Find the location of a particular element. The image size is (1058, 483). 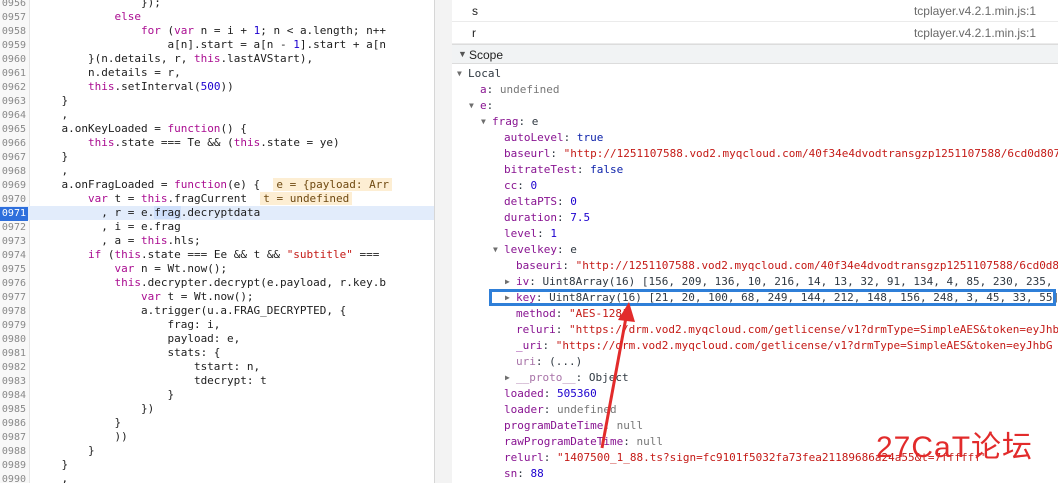

line-number: 0958 is located at coordinates (14, 32).